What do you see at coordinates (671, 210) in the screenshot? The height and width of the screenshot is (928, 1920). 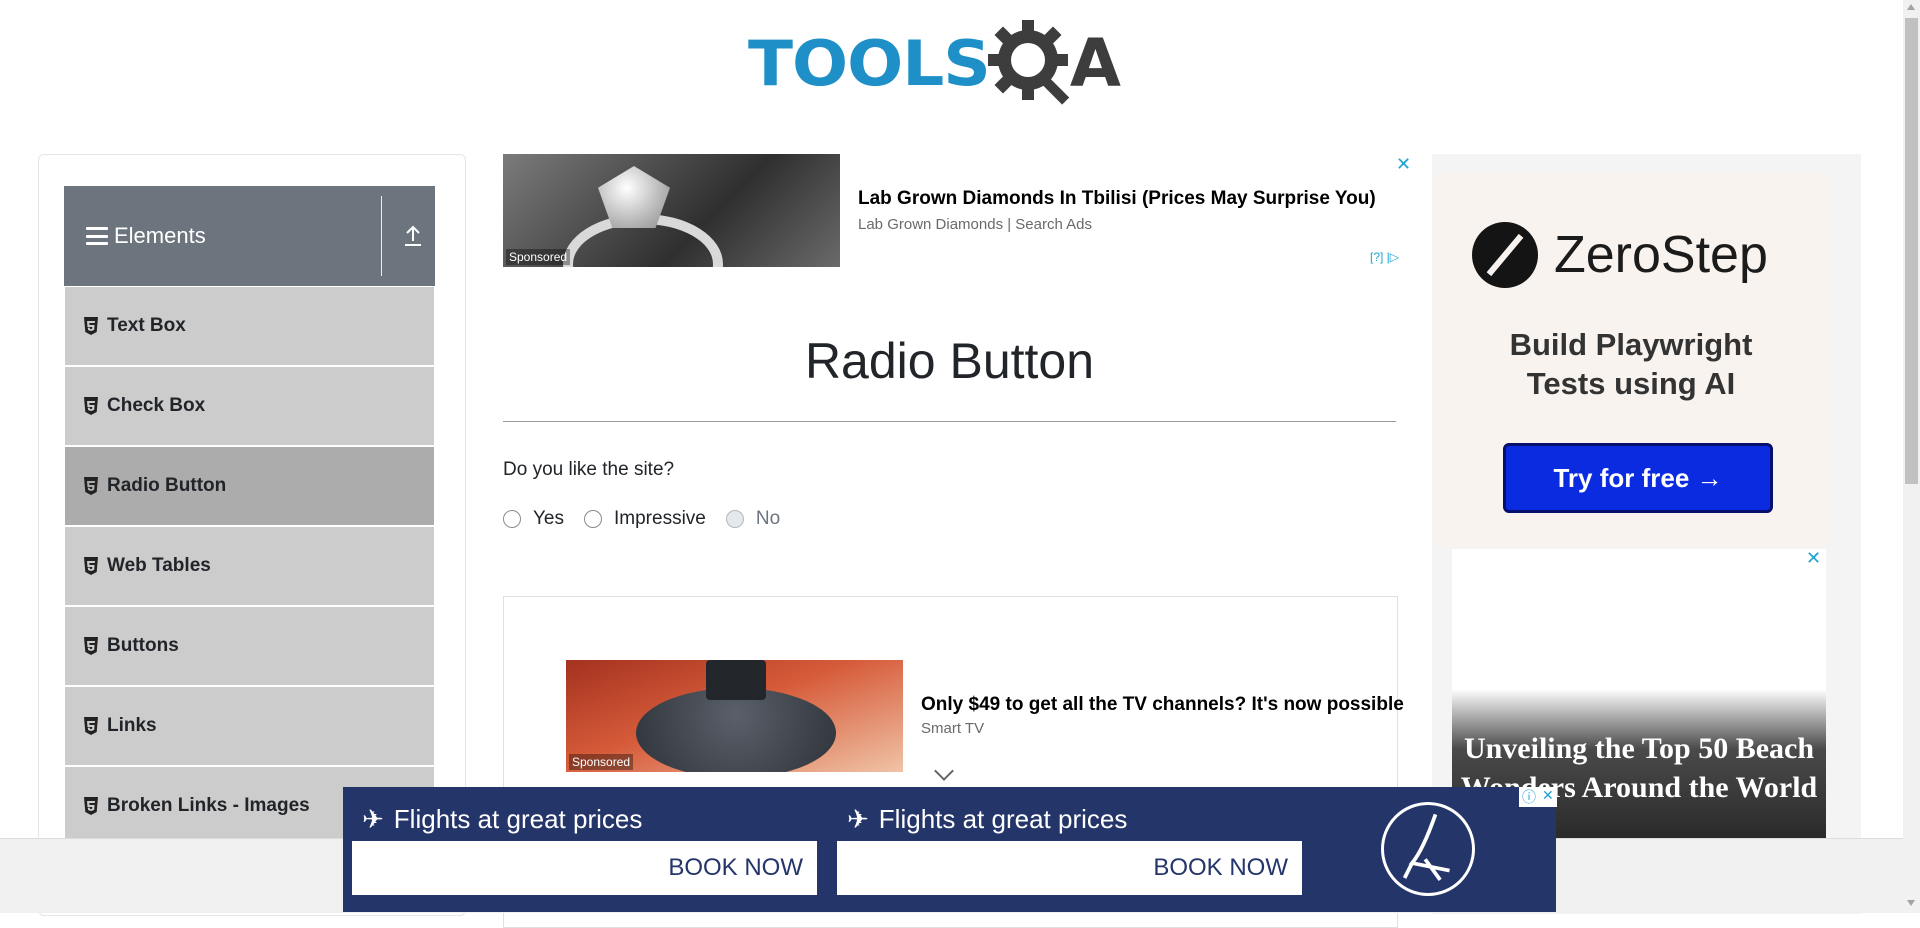 I see `ad-image-diamond-ring: Sponsored` at bounding box center [671, 210].